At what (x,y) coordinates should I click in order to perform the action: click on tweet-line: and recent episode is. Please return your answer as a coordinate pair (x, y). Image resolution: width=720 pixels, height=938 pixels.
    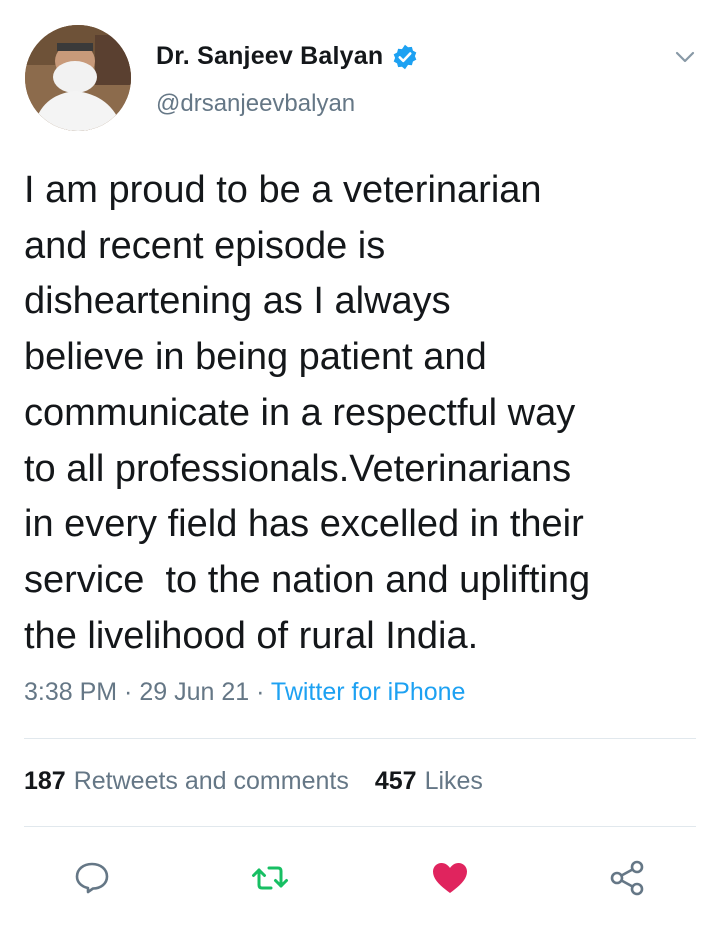
    Looking at the image, I should click on (205, 245).